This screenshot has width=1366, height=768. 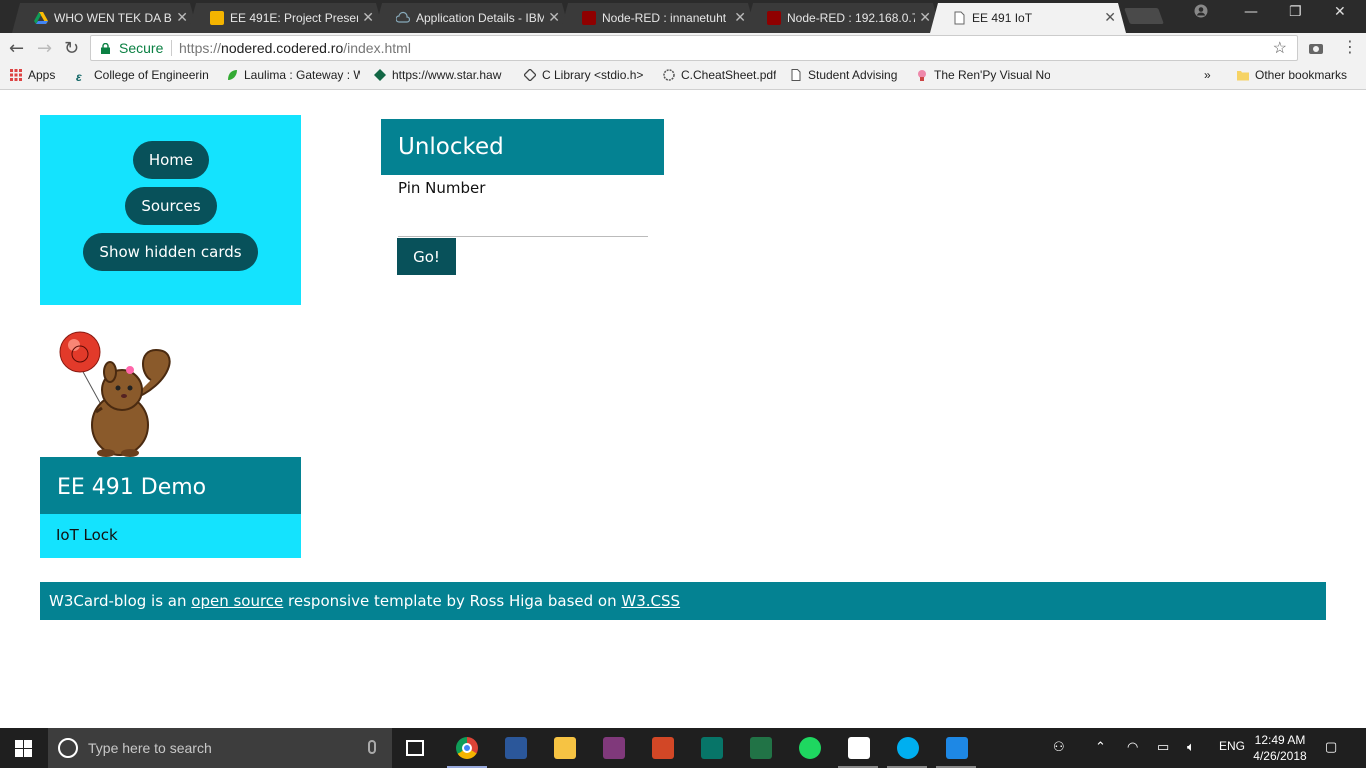 What do you see at coordinates (1331, 747) in the screenshot?
I see `action-center-icon: ▢` at bounding box center [1331, 747].